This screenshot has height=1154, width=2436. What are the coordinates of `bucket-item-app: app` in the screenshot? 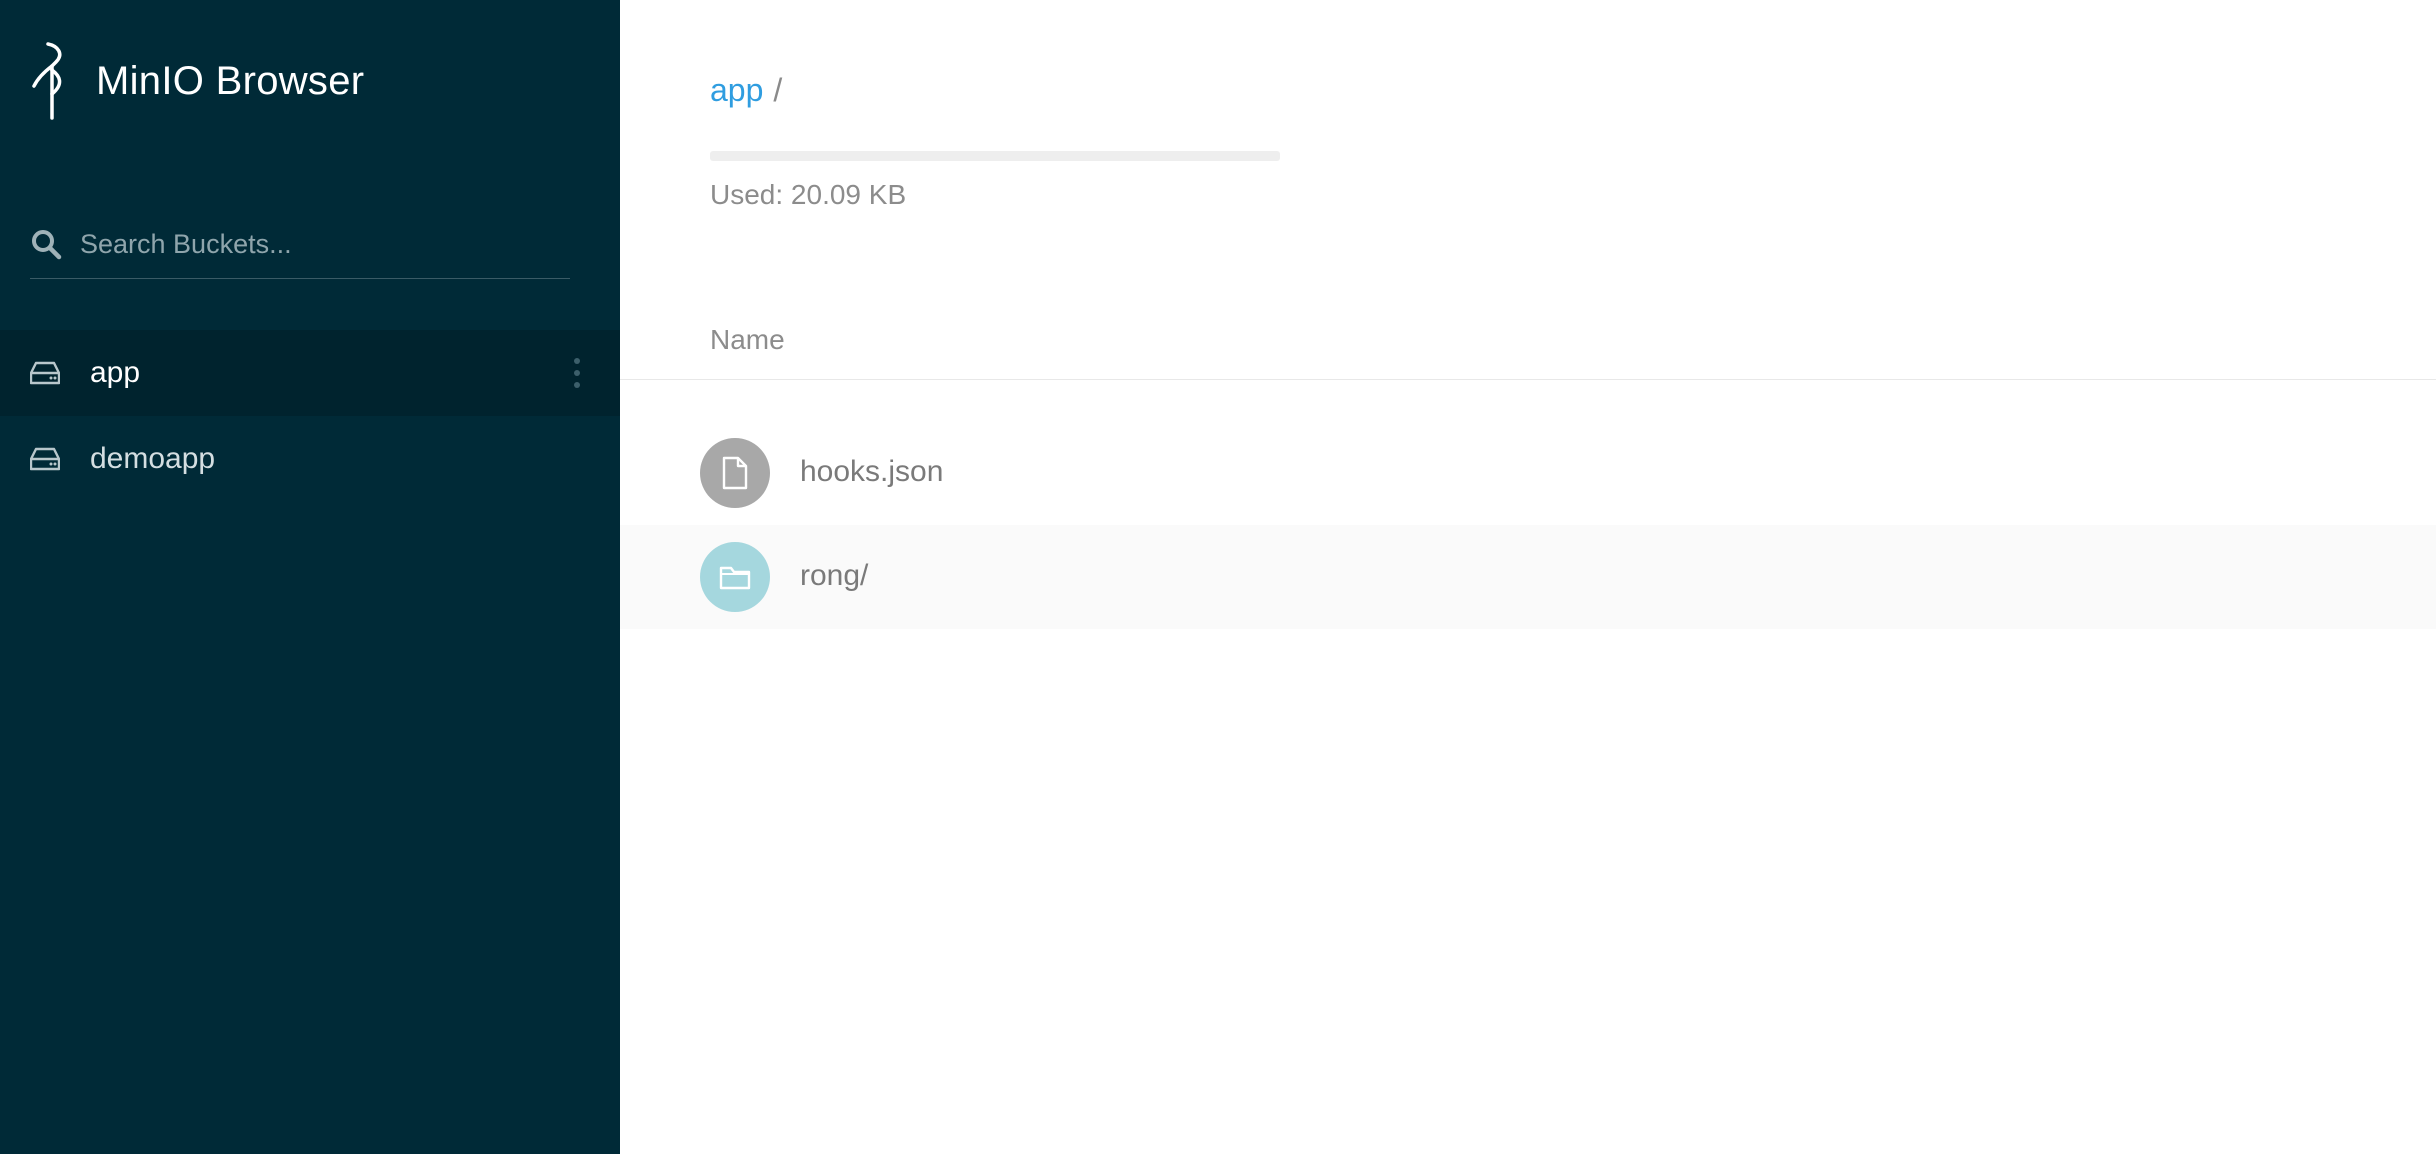 It's located at (310, 373).